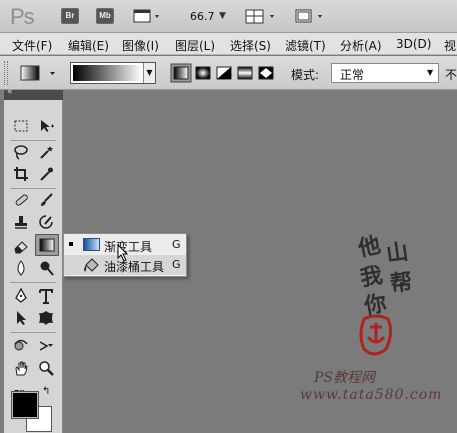 The image size is (457, 433). What do you see at coordinates (33, 93) in the screenshot?
I see `tools-panel-header: «` at bounding box center [33, 93].